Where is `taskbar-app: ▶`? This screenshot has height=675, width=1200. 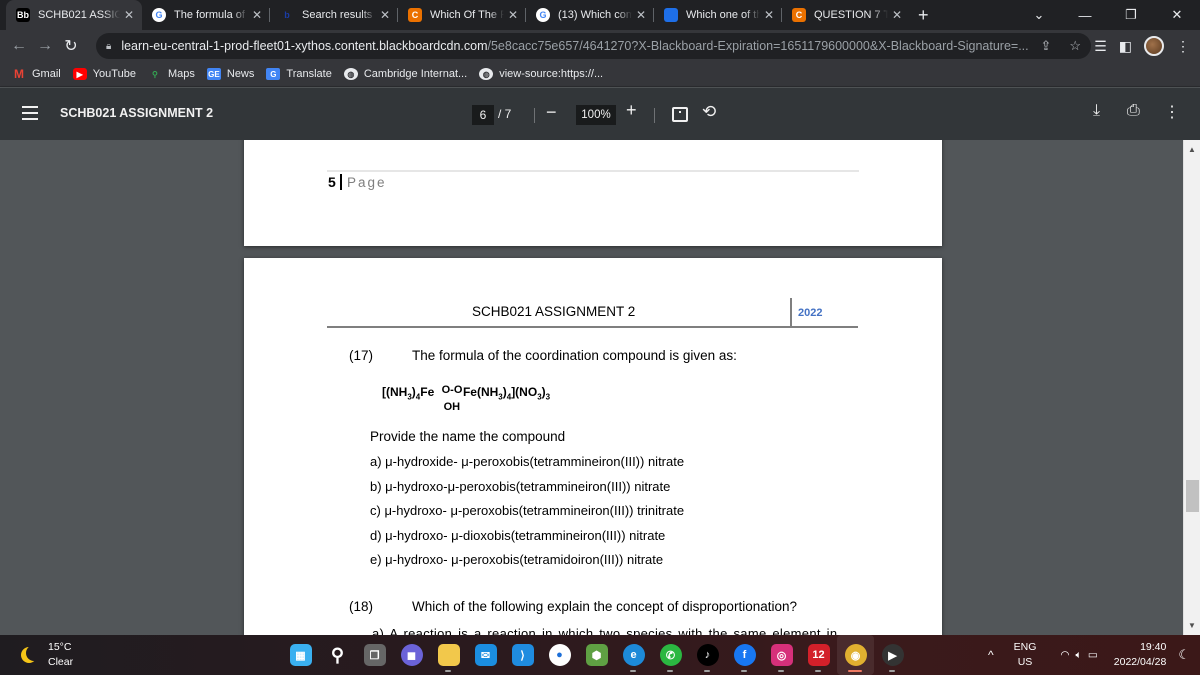
taskbar-app: ▶ is located at coordinates (892, 655).